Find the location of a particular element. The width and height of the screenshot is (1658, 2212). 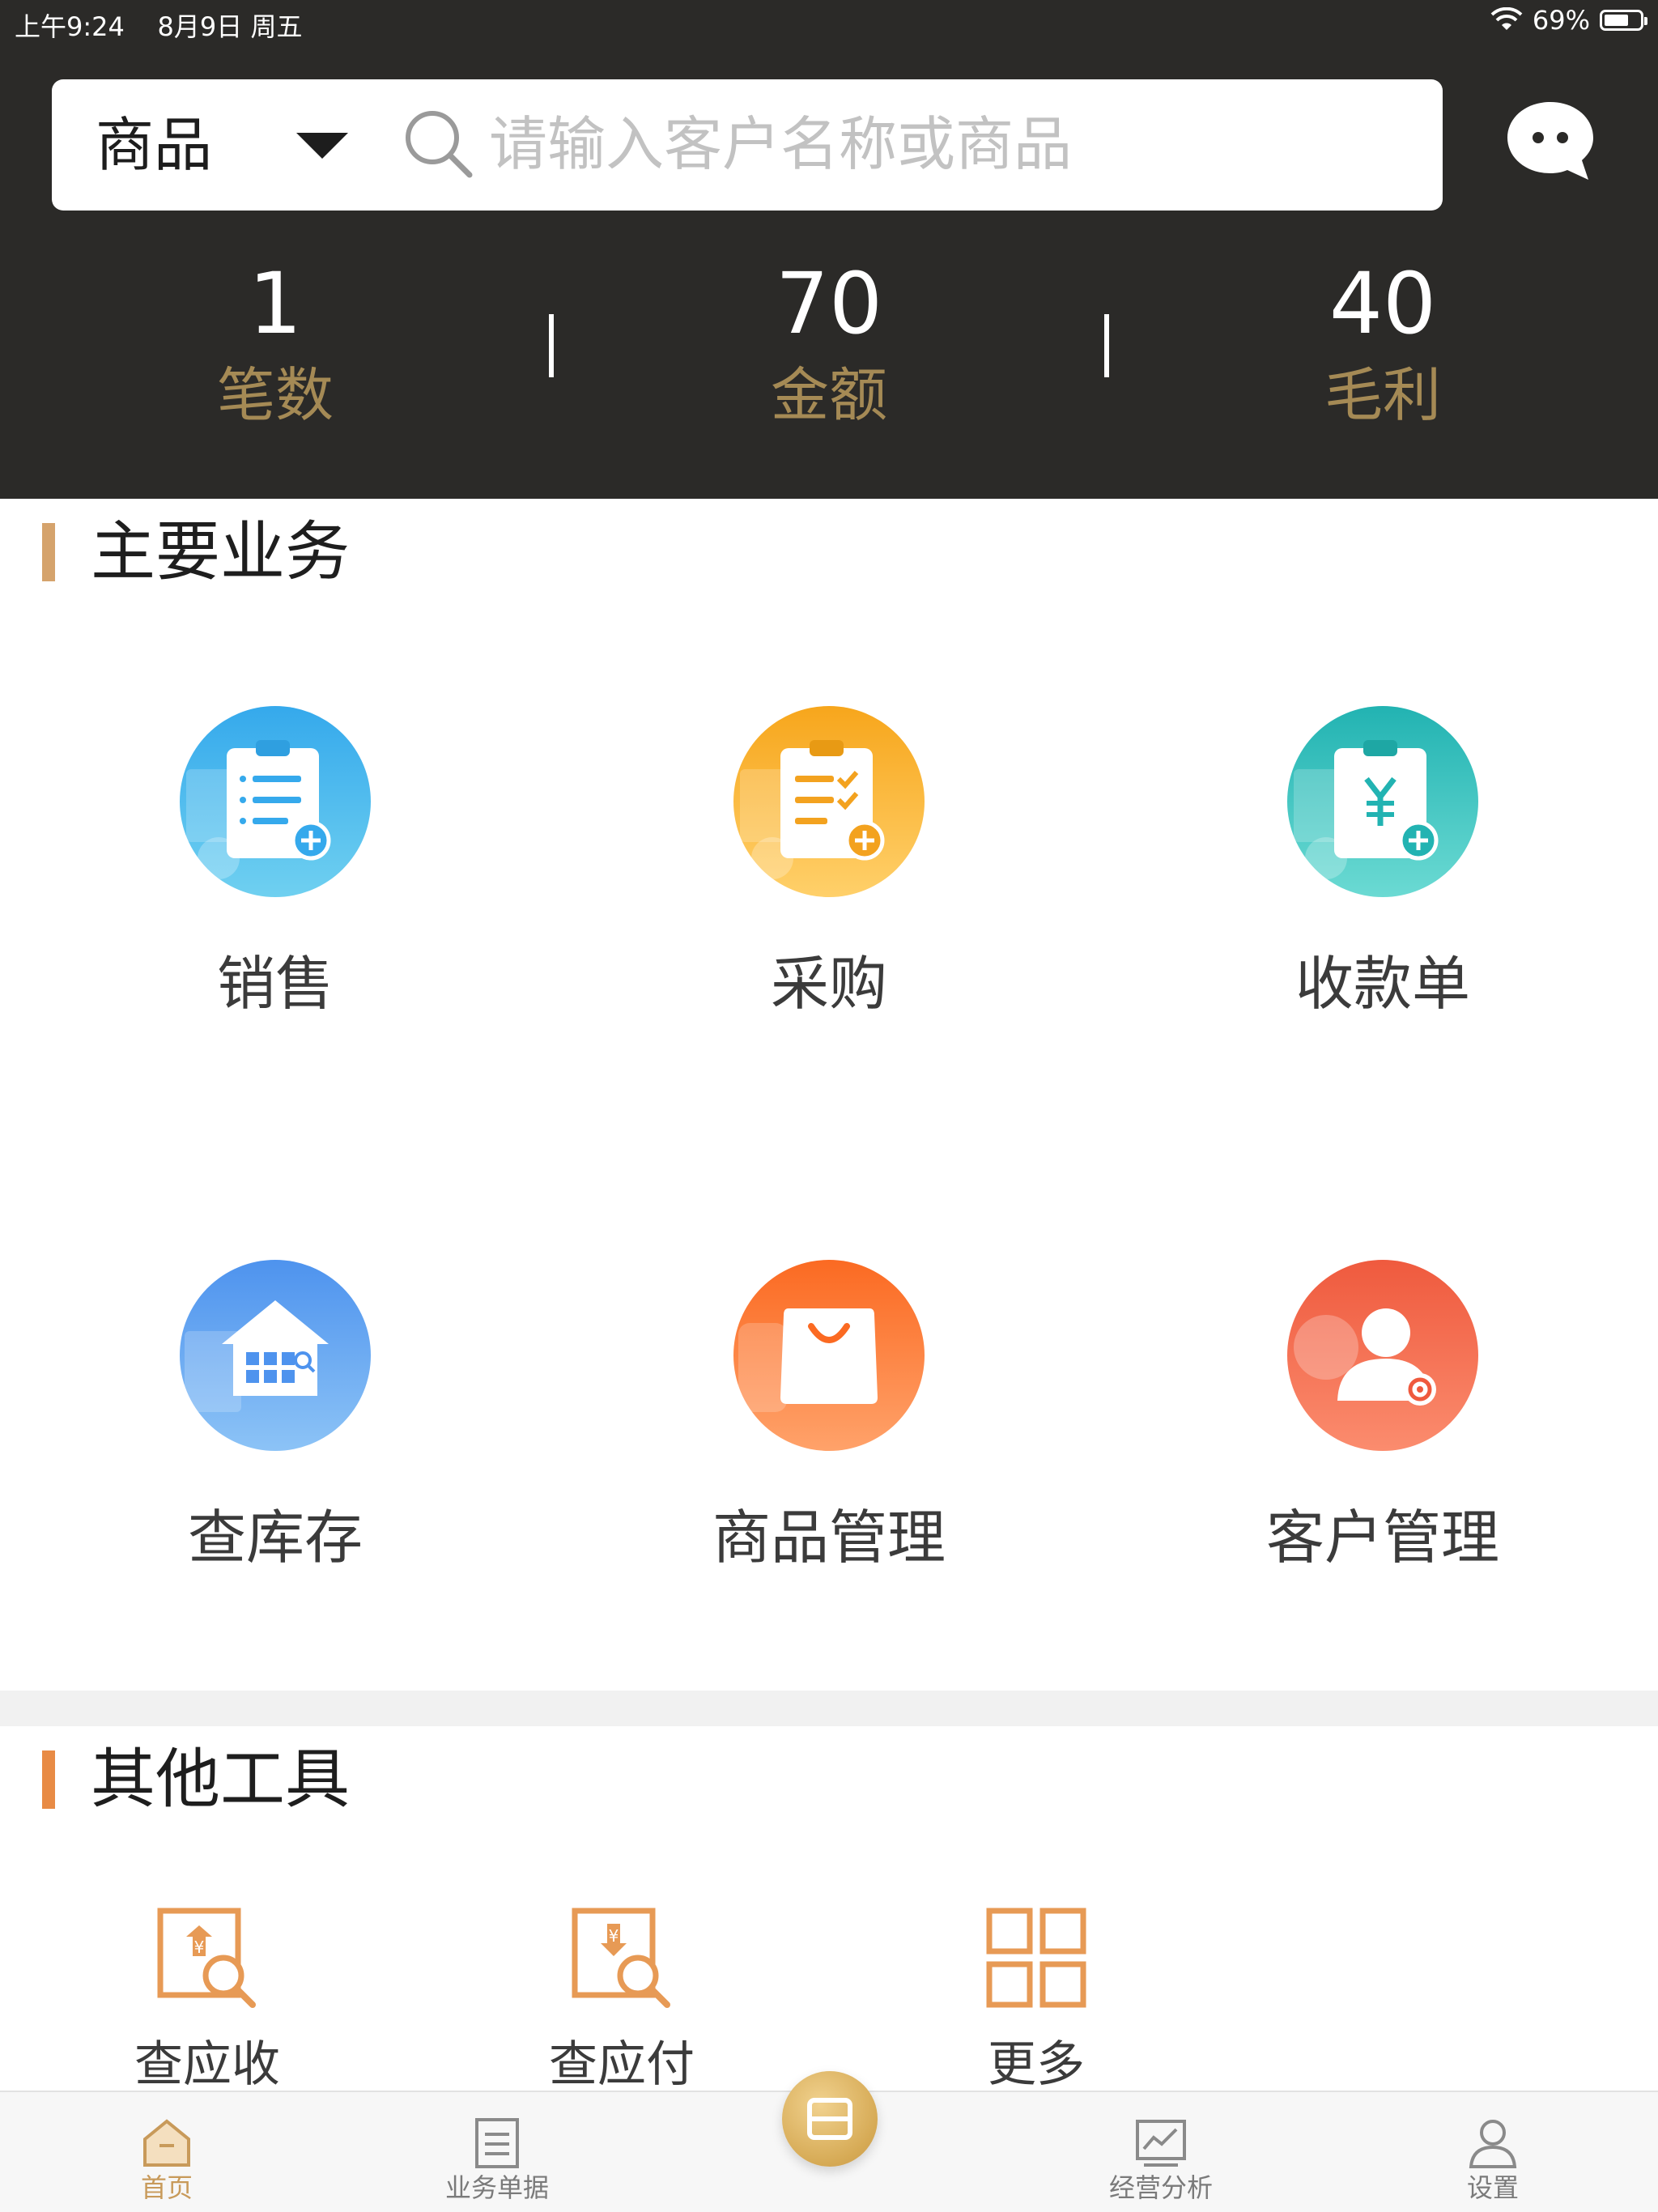

chevron-down-icon is located at coordinates (322, 146).